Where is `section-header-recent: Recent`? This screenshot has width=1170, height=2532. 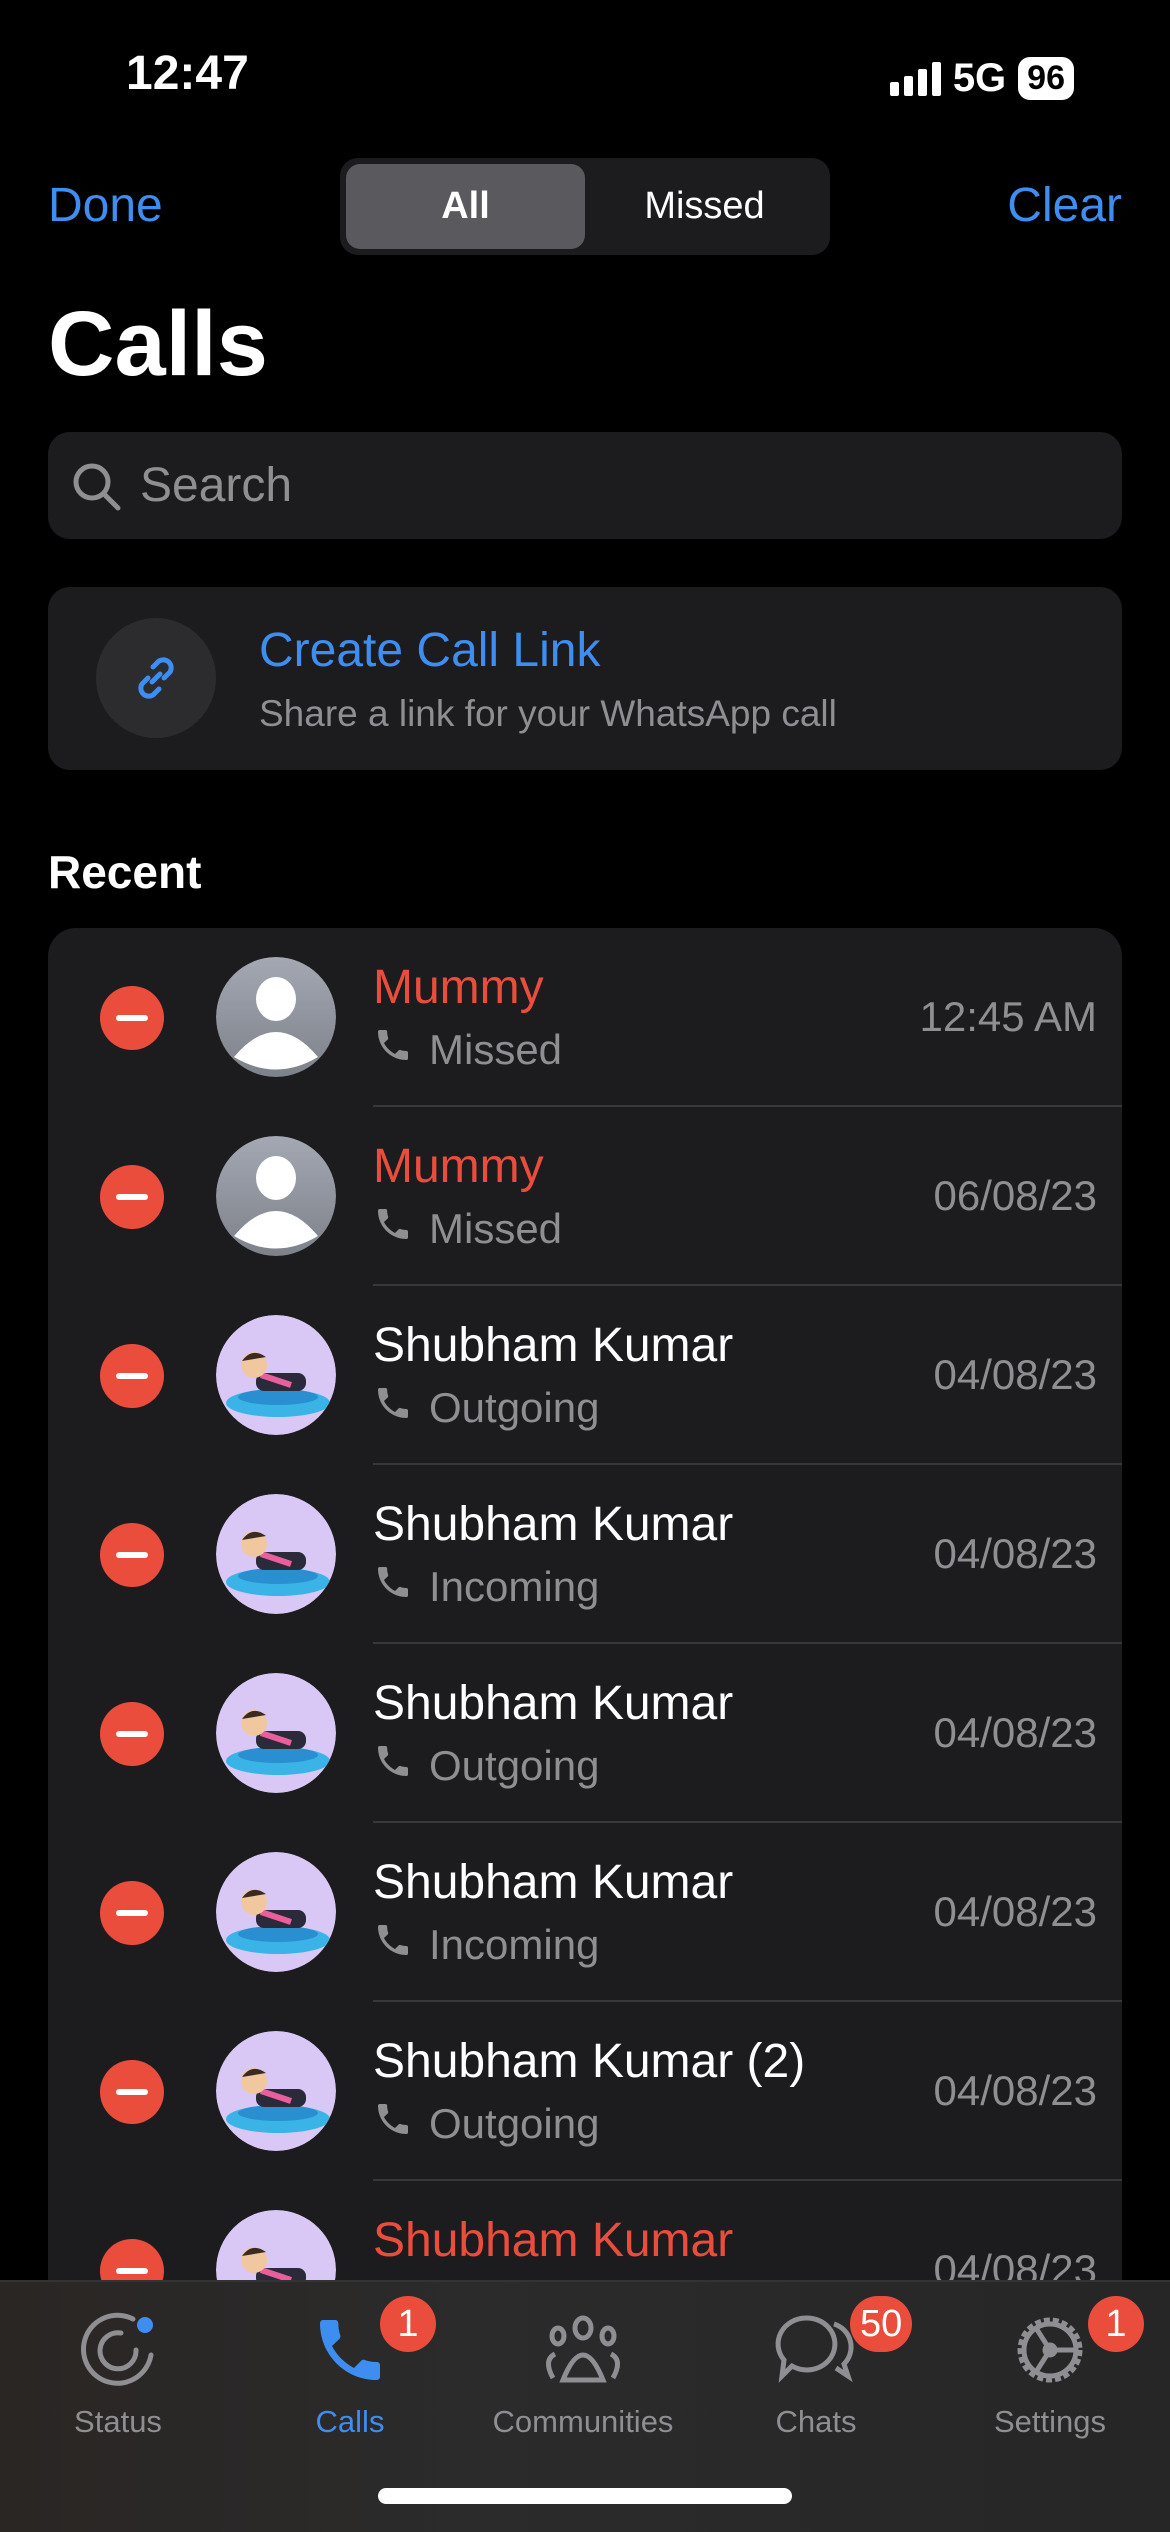
section-header-recent: Recent is located at coordinates (125, 872).